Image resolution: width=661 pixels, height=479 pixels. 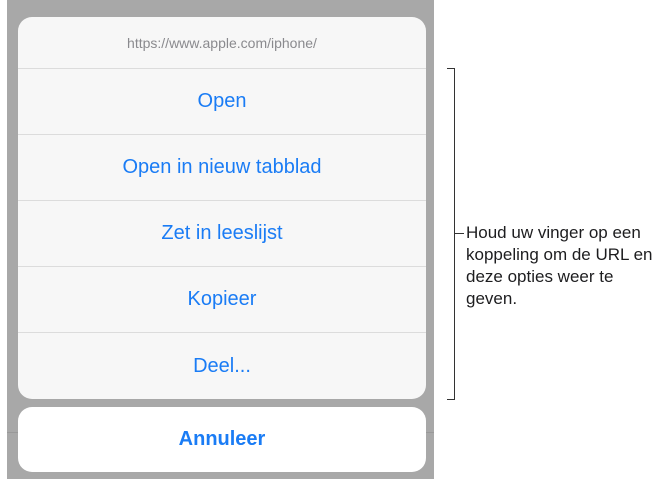 What do you see at coordinates (222, 168) in the screenshot?
I see `open-in-new-tab-button: Open in nieuw tabblad` at bounding box center [222, 168].